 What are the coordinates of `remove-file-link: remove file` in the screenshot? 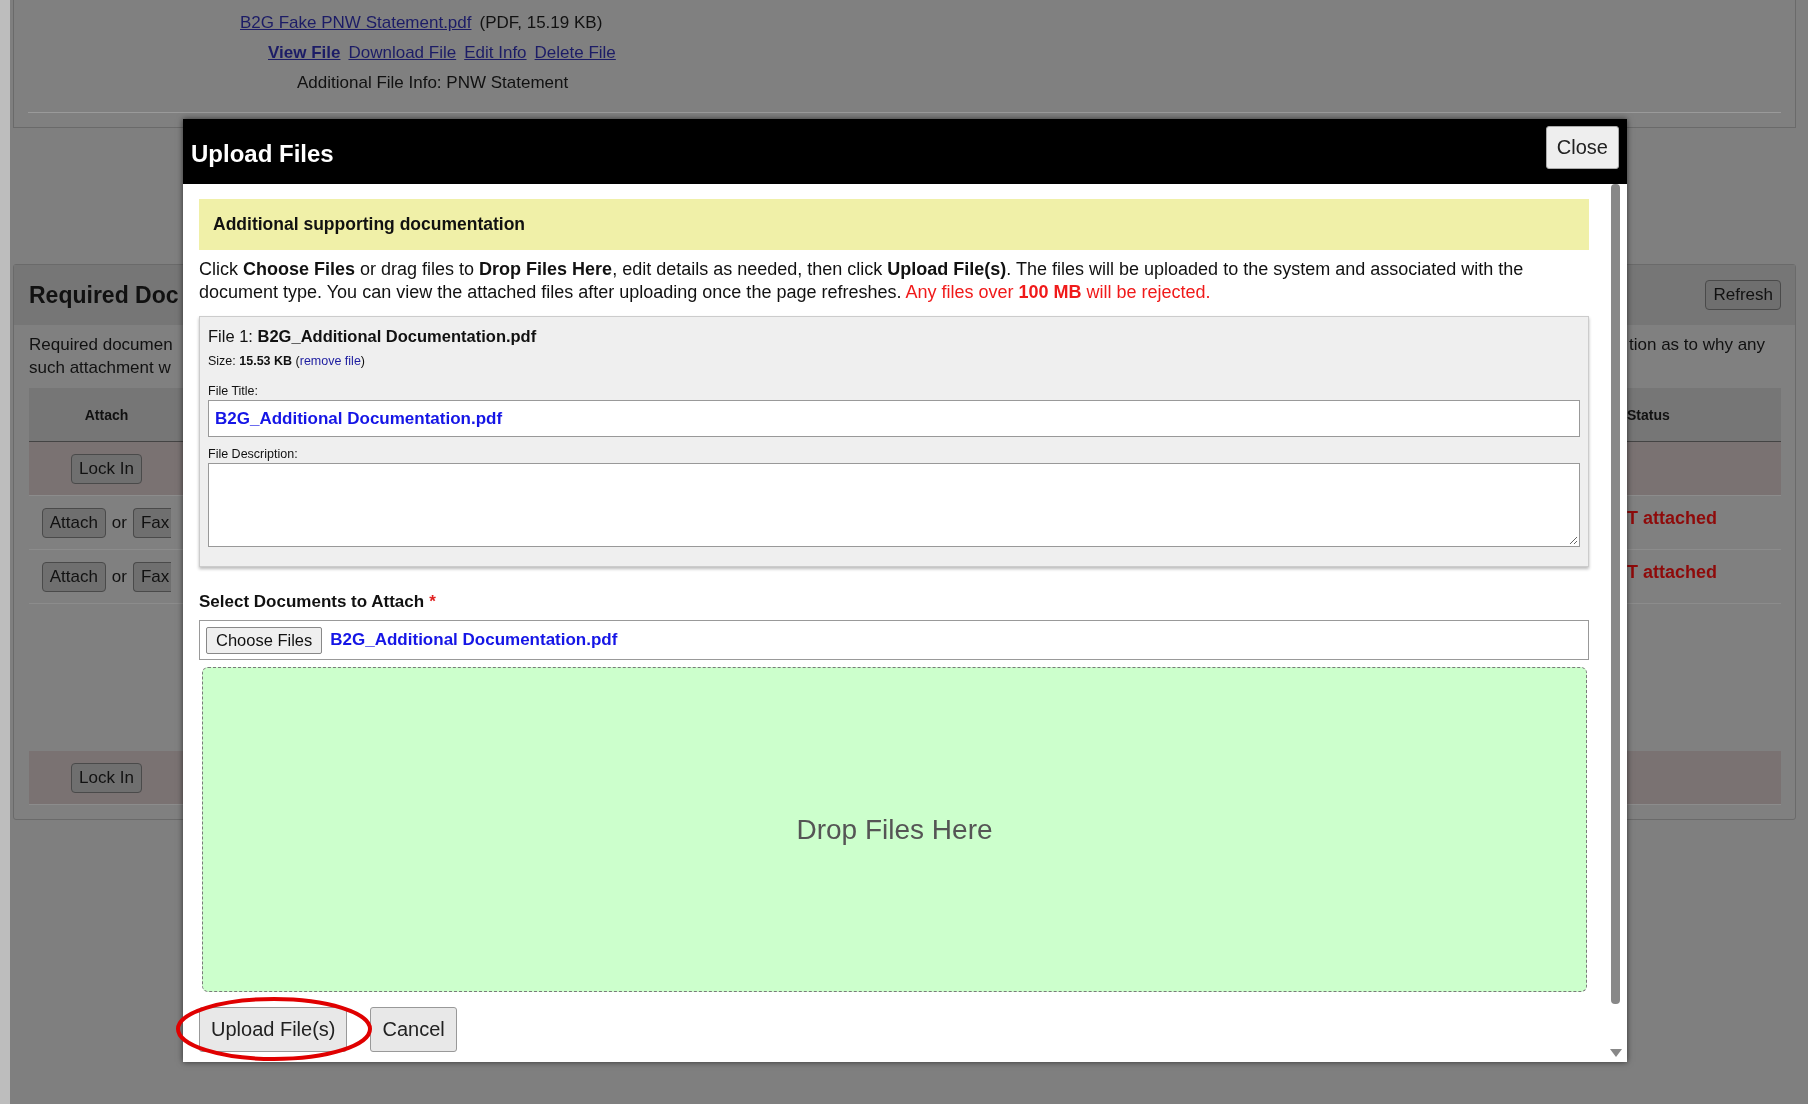 It's located at (330, 361).